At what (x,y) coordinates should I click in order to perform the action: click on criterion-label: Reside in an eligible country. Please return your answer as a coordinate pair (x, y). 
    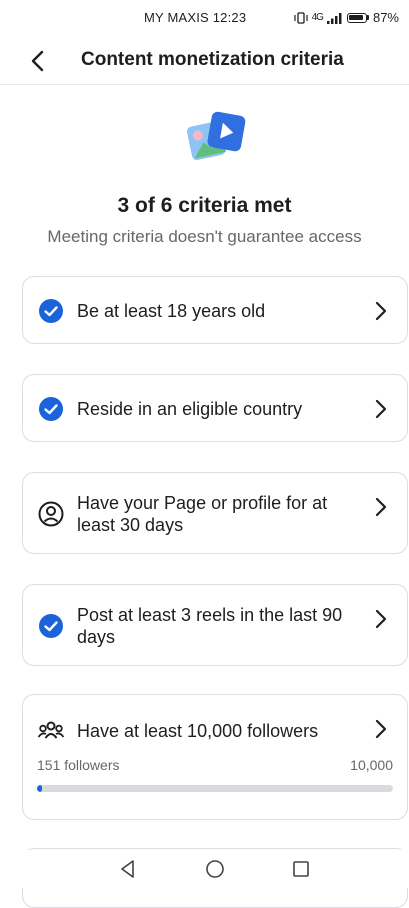
    Looking at the image, I should click on (190, 409).